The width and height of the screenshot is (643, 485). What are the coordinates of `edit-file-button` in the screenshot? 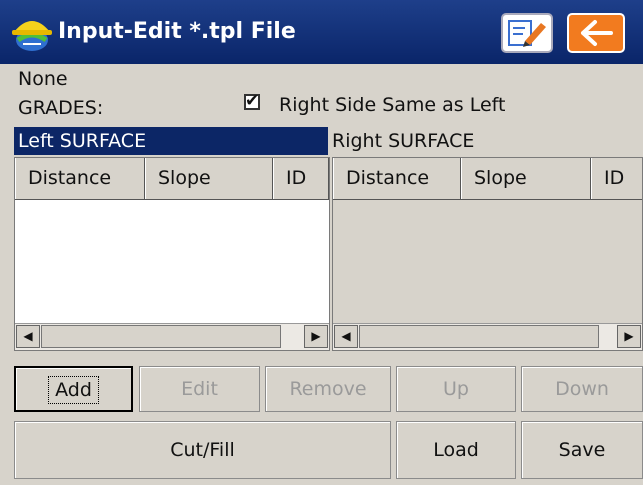 It's located at (527, 33).